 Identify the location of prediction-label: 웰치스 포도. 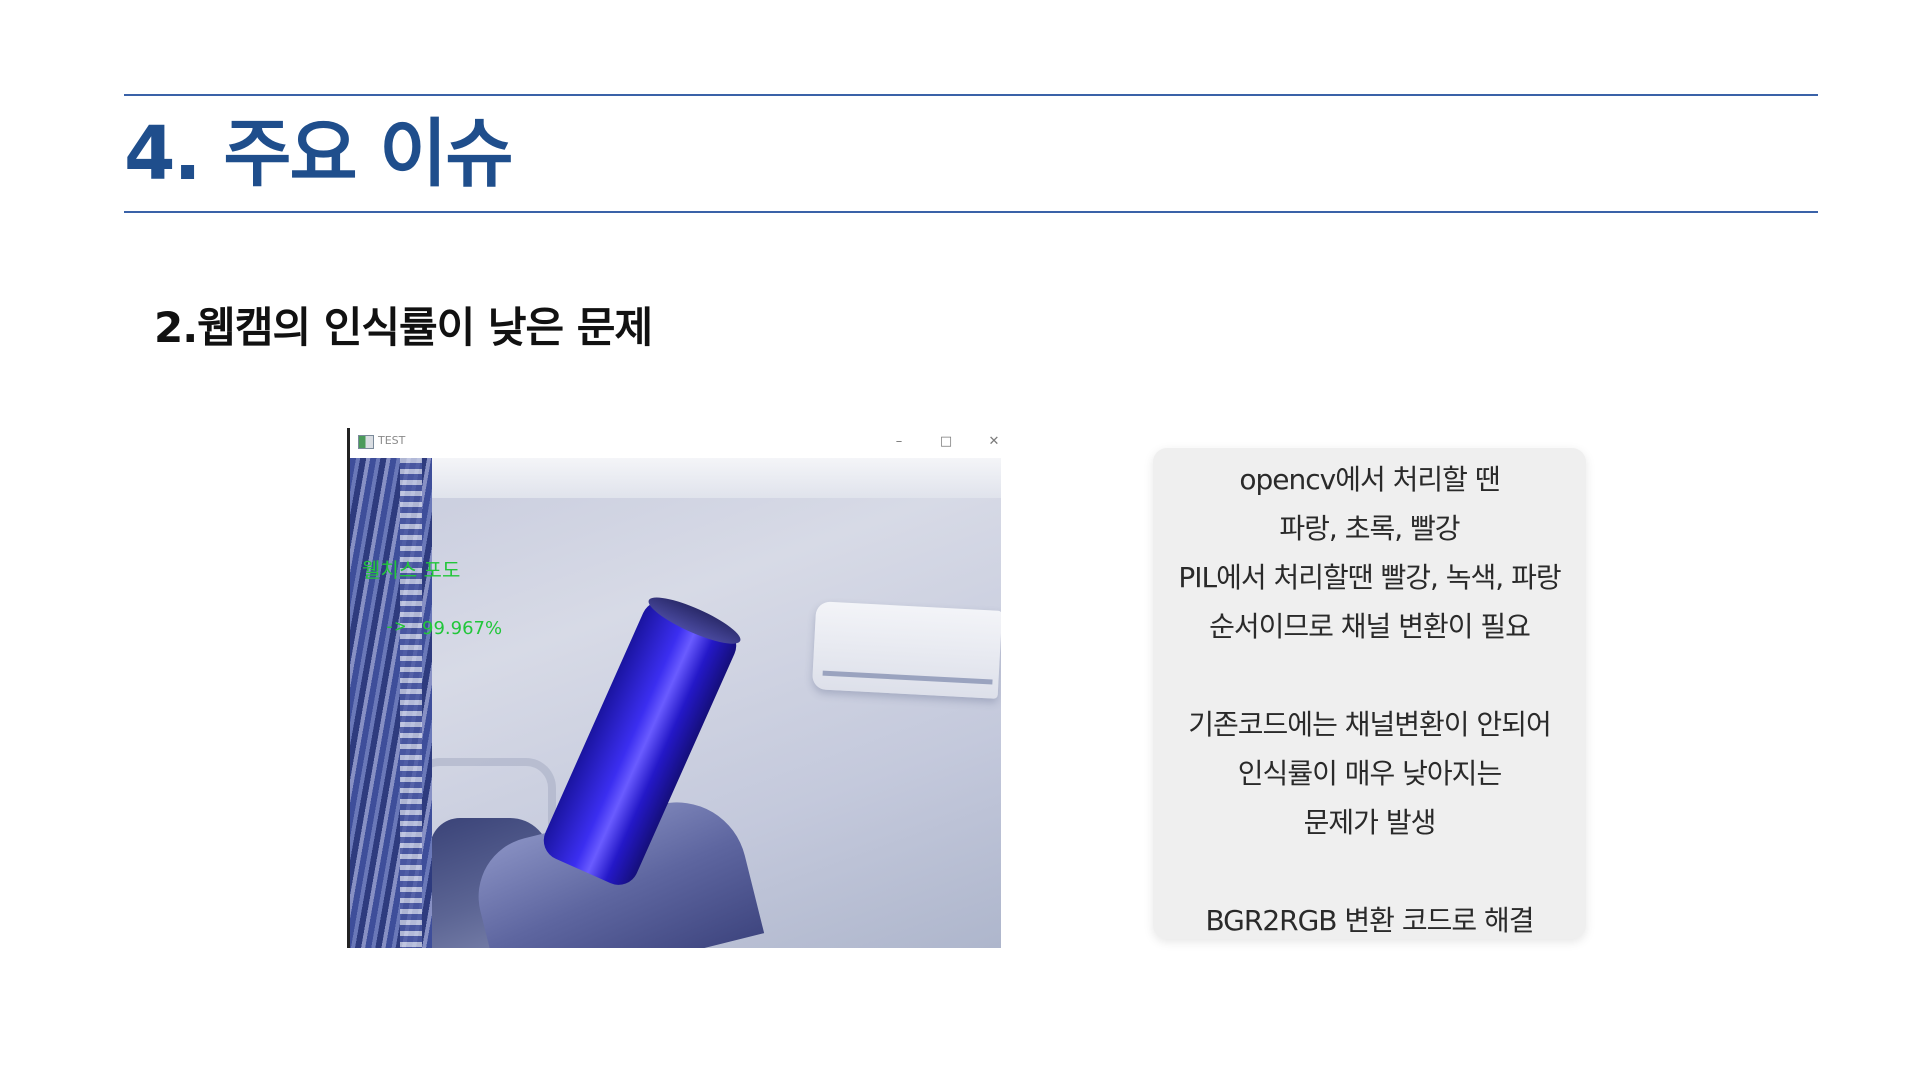
(411, 570).